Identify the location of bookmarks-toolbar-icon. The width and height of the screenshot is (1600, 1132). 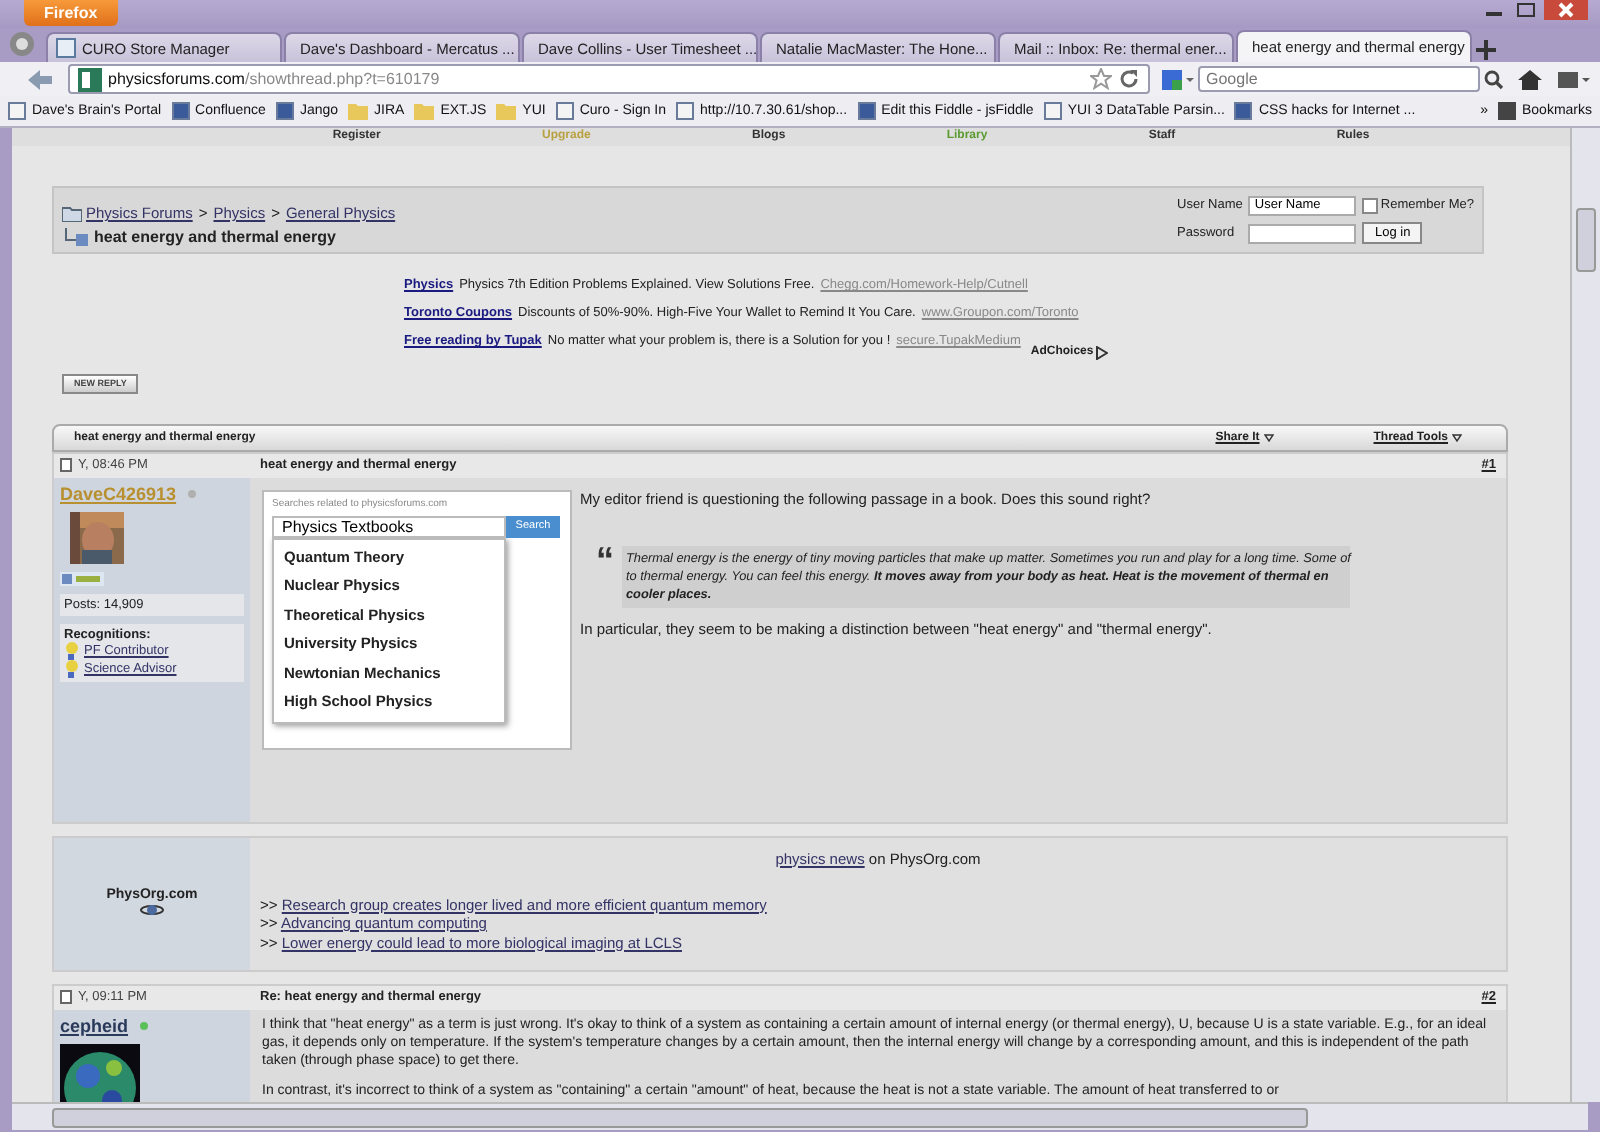
(1574, 79).